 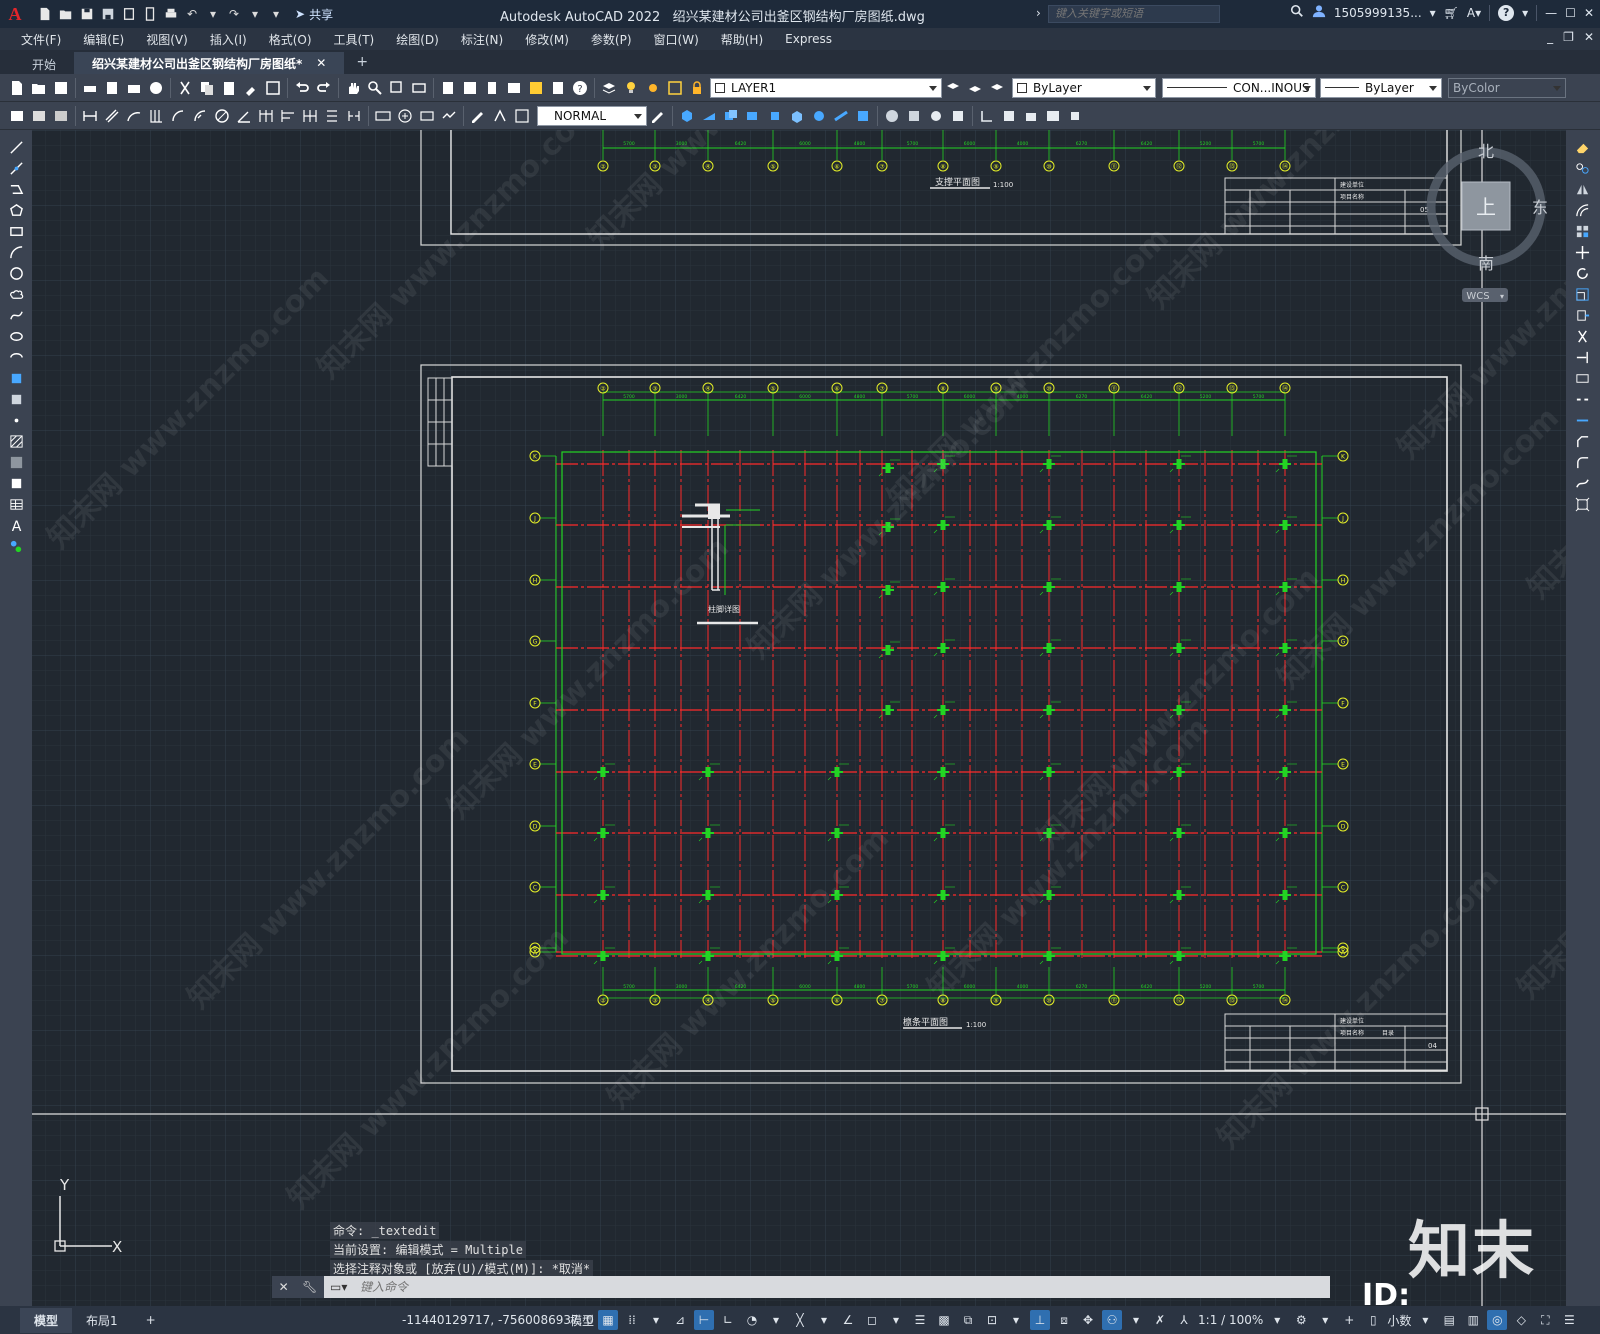 I want to click on copy-object-icon, so click(x=1582, y=168).